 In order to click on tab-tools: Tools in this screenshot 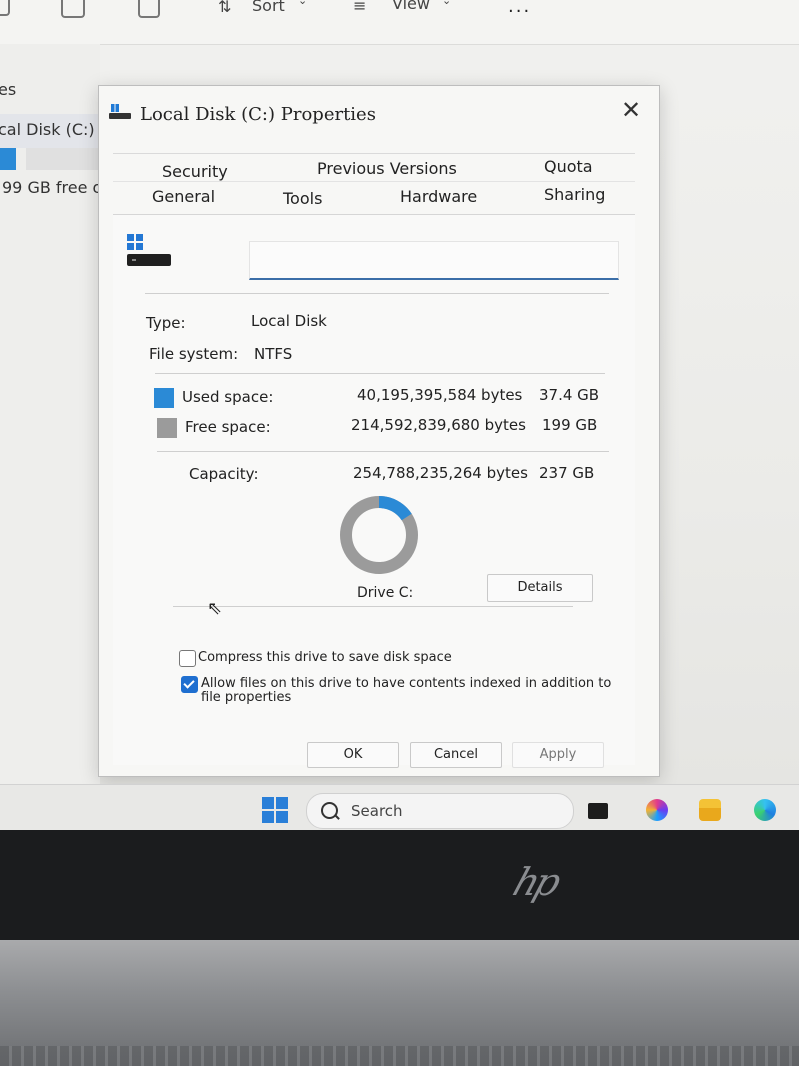, I will do `click(302, 198)`.